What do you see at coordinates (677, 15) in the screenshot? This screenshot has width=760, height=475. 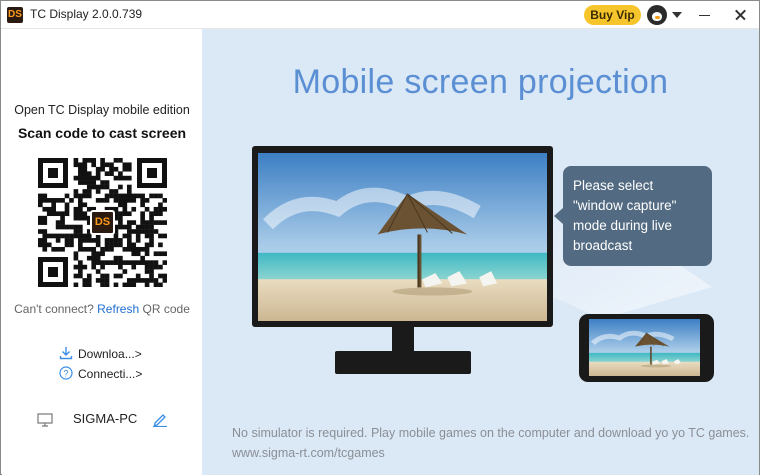 I see `chevron-down-icon` at bounding box center [677, 15].